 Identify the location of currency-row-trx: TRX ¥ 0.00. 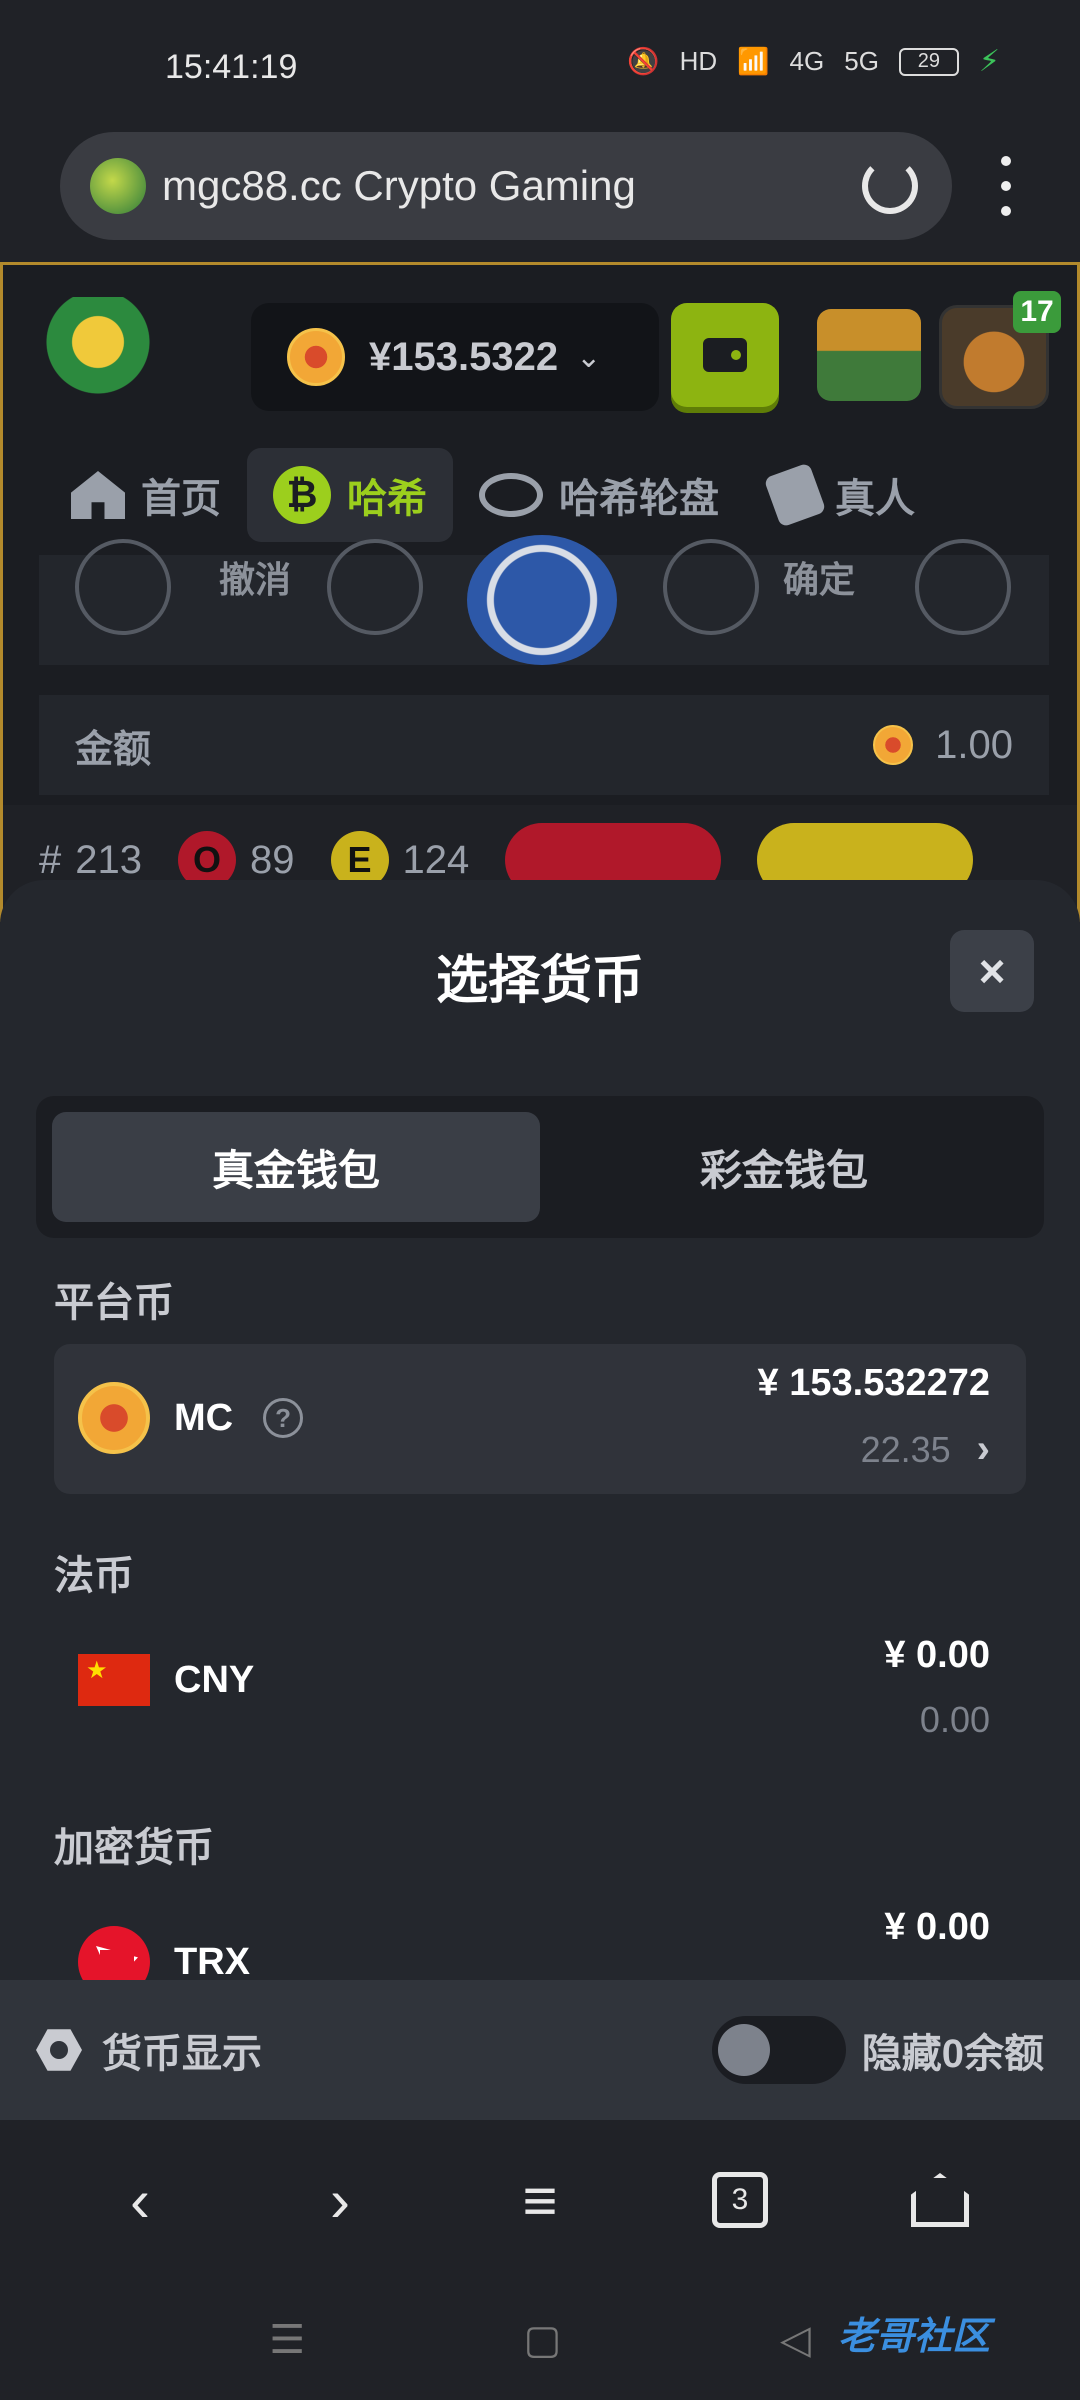
(540, 1934).